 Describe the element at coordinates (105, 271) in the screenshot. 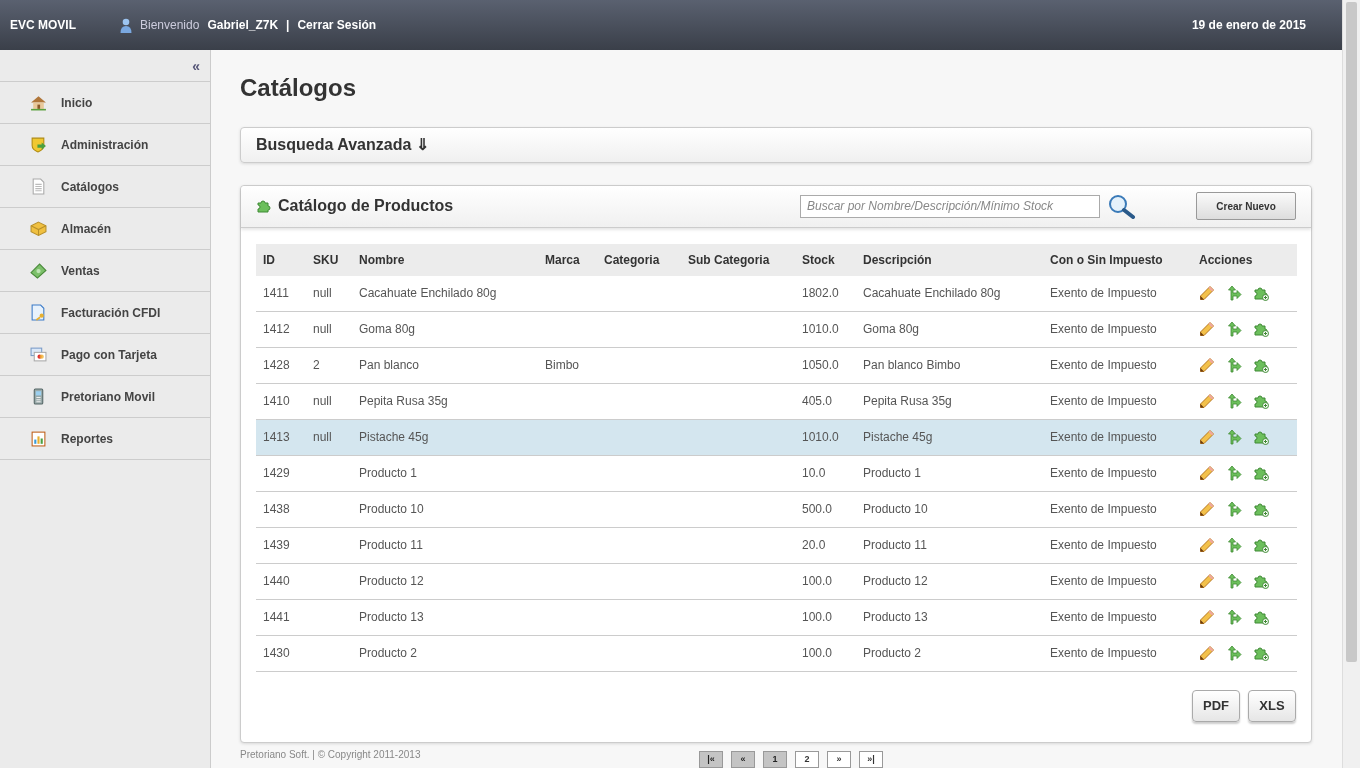

I see `sidebar-item: Ventas` at that location.